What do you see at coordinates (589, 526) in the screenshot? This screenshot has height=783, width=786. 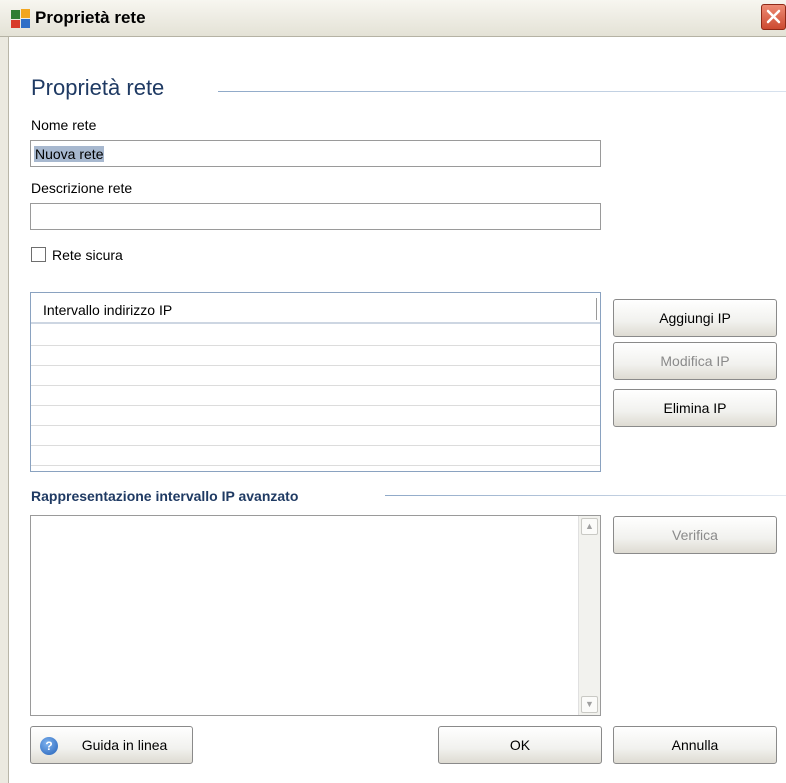 I see `scroll-up-icon: ▲` at bounding box center [589, 526].